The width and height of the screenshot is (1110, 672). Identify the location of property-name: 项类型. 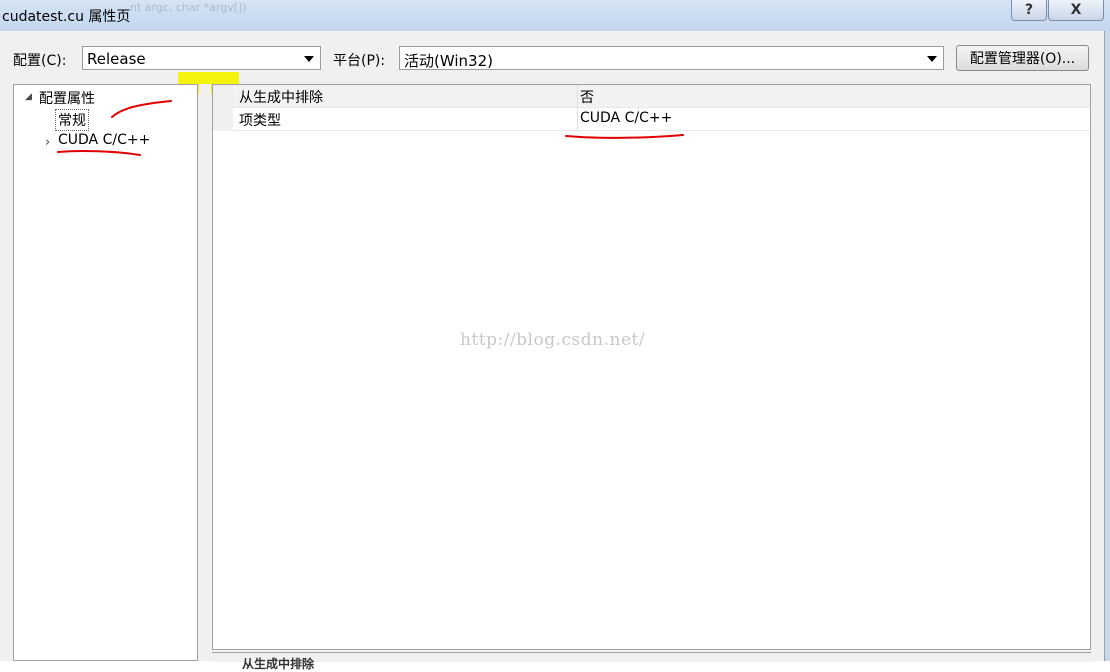
(260, 121).